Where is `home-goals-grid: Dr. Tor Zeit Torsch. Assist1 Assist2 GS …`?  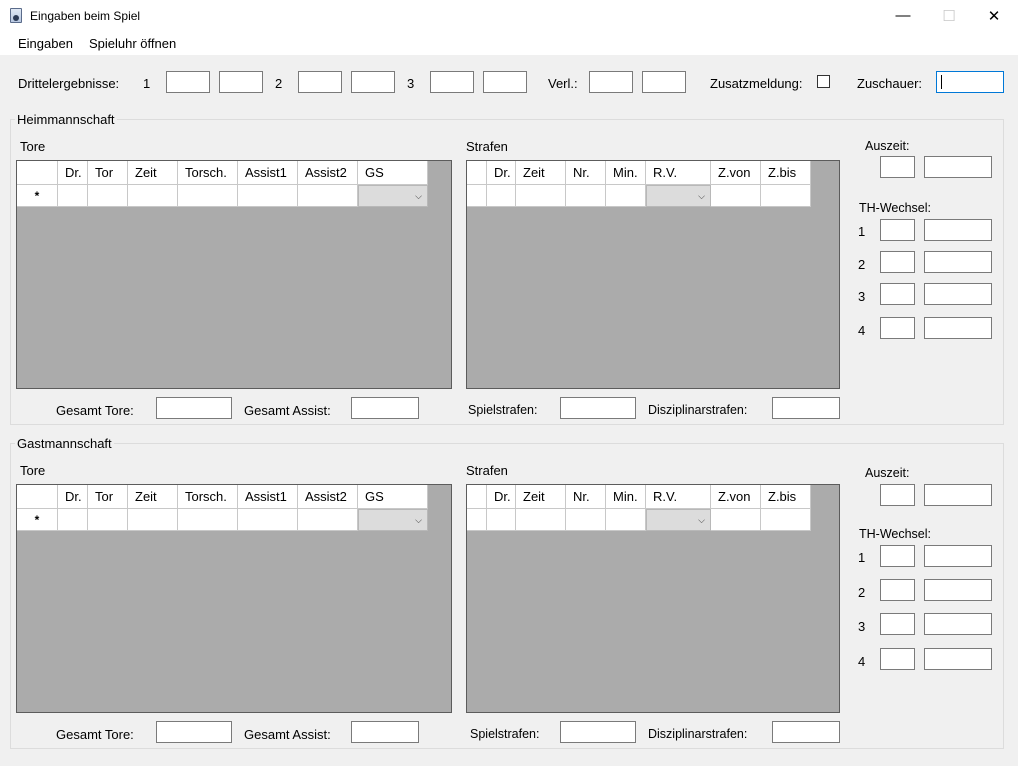
home-goals-grid: Dr. Tor Zeit Torsch. Assist1 Assist2 GS … is located at coordinates (234, 274).